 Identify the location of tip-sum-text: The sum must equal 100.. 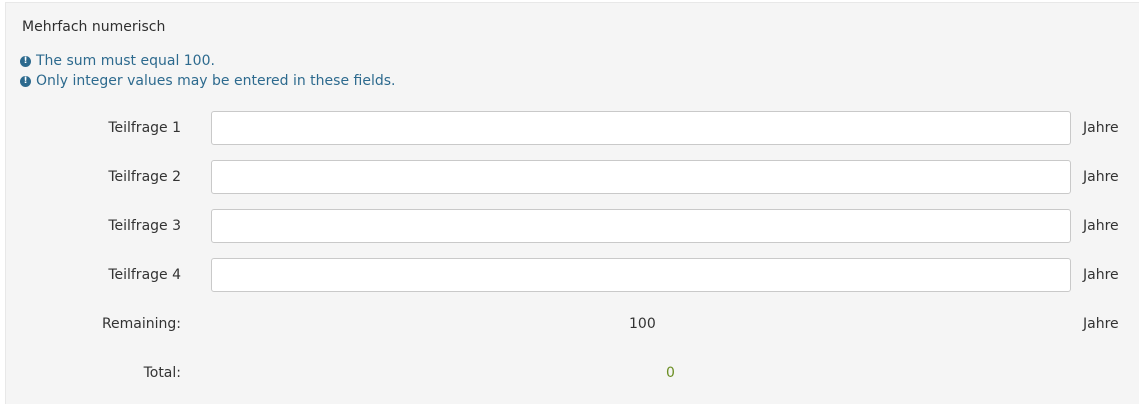
(125, 61).